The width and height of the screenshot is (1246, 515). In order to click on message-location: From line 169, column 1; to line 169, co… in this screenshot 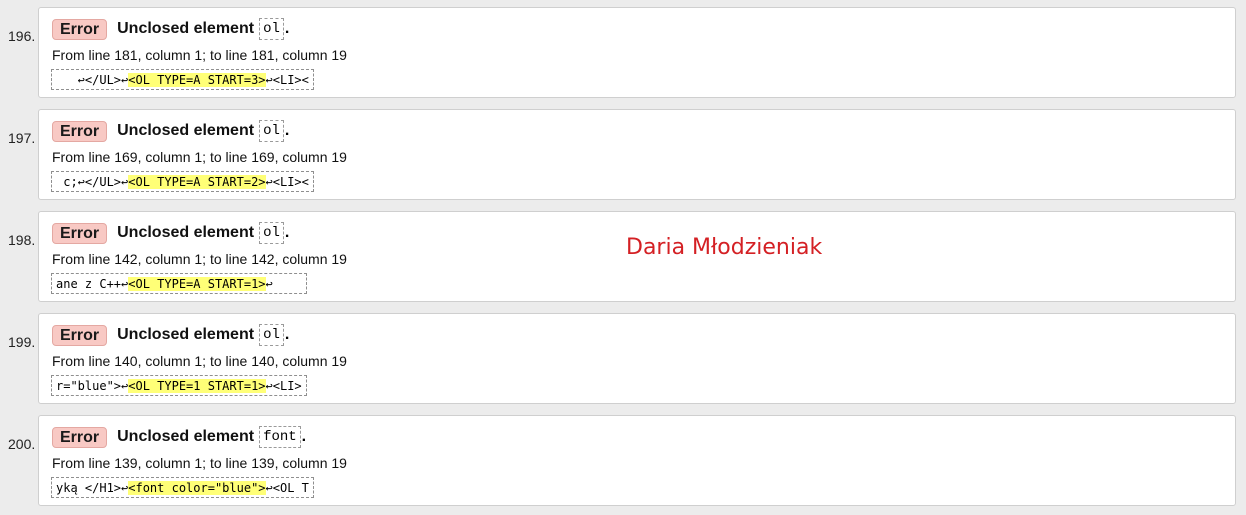, I will do `click(199, 157)`.